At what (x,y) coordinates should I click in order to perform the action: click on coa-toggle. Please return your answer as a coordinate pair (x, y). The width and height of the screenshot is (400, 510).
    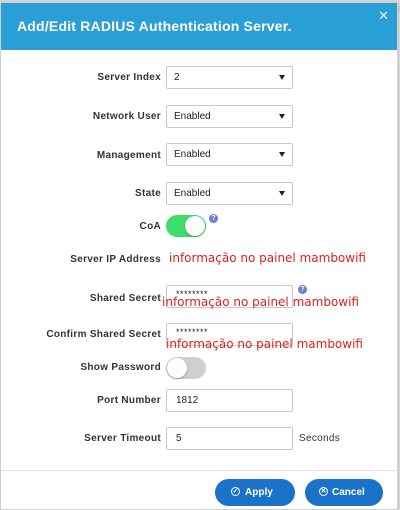
    Looking at the image, I should click on (186, 226).